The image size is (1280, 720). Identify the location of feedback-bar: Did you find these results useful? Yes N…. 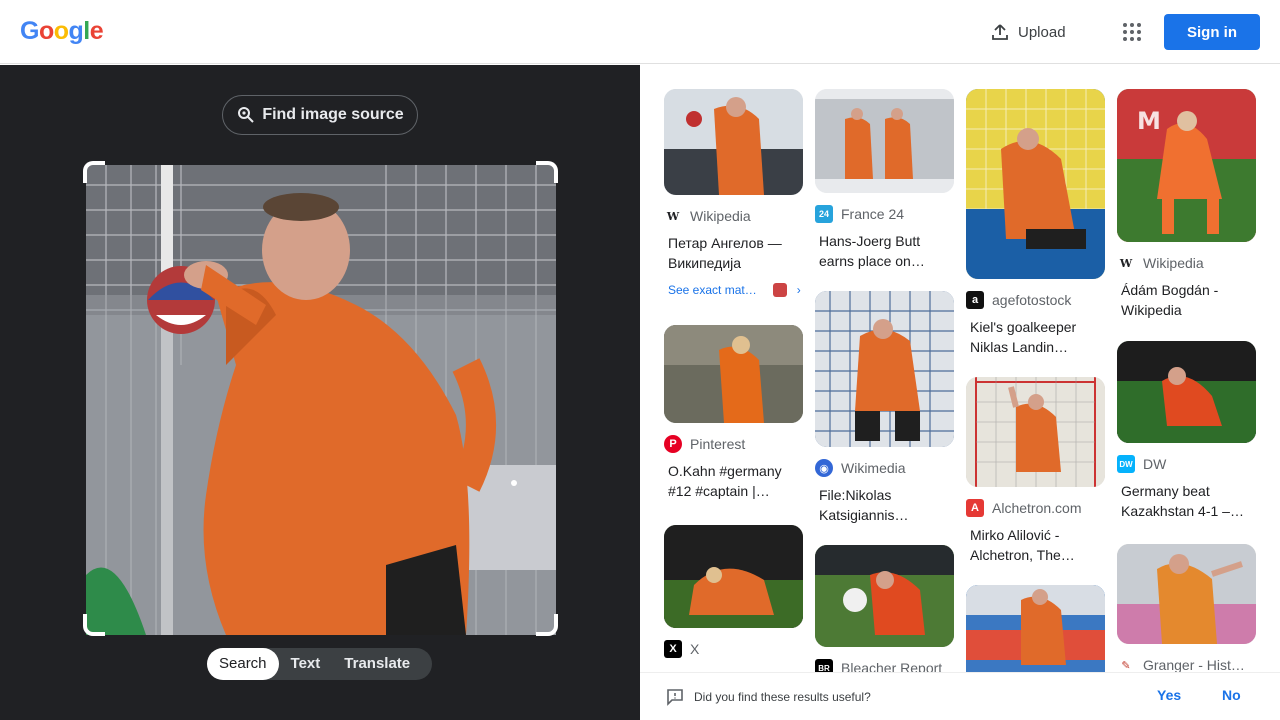
(960, 696).